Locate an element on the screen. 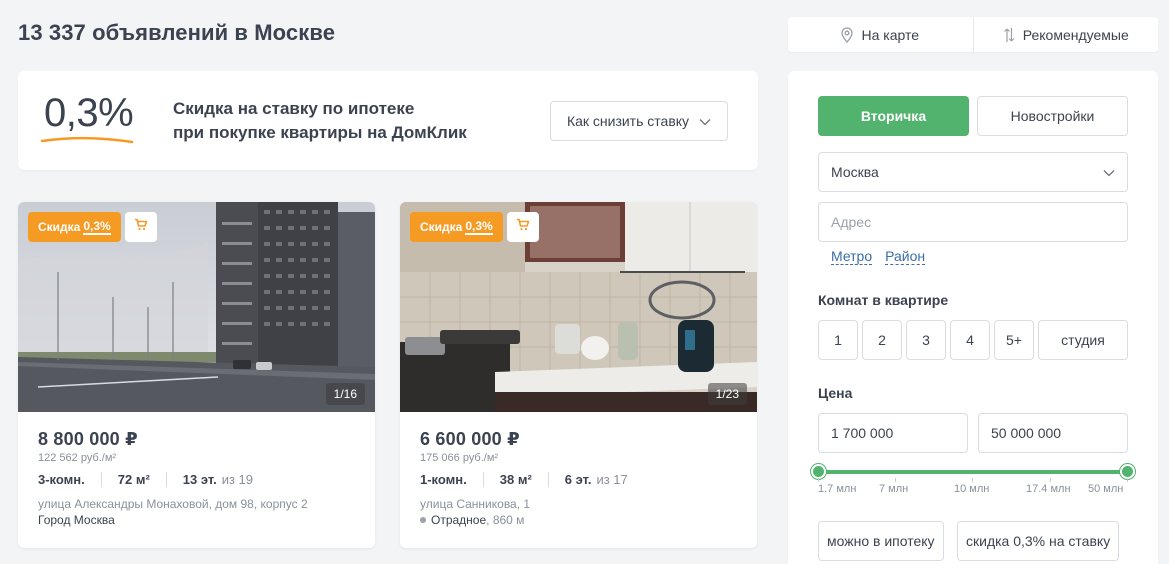  room-option-studio: студия is located at coordinates (1083, 340).